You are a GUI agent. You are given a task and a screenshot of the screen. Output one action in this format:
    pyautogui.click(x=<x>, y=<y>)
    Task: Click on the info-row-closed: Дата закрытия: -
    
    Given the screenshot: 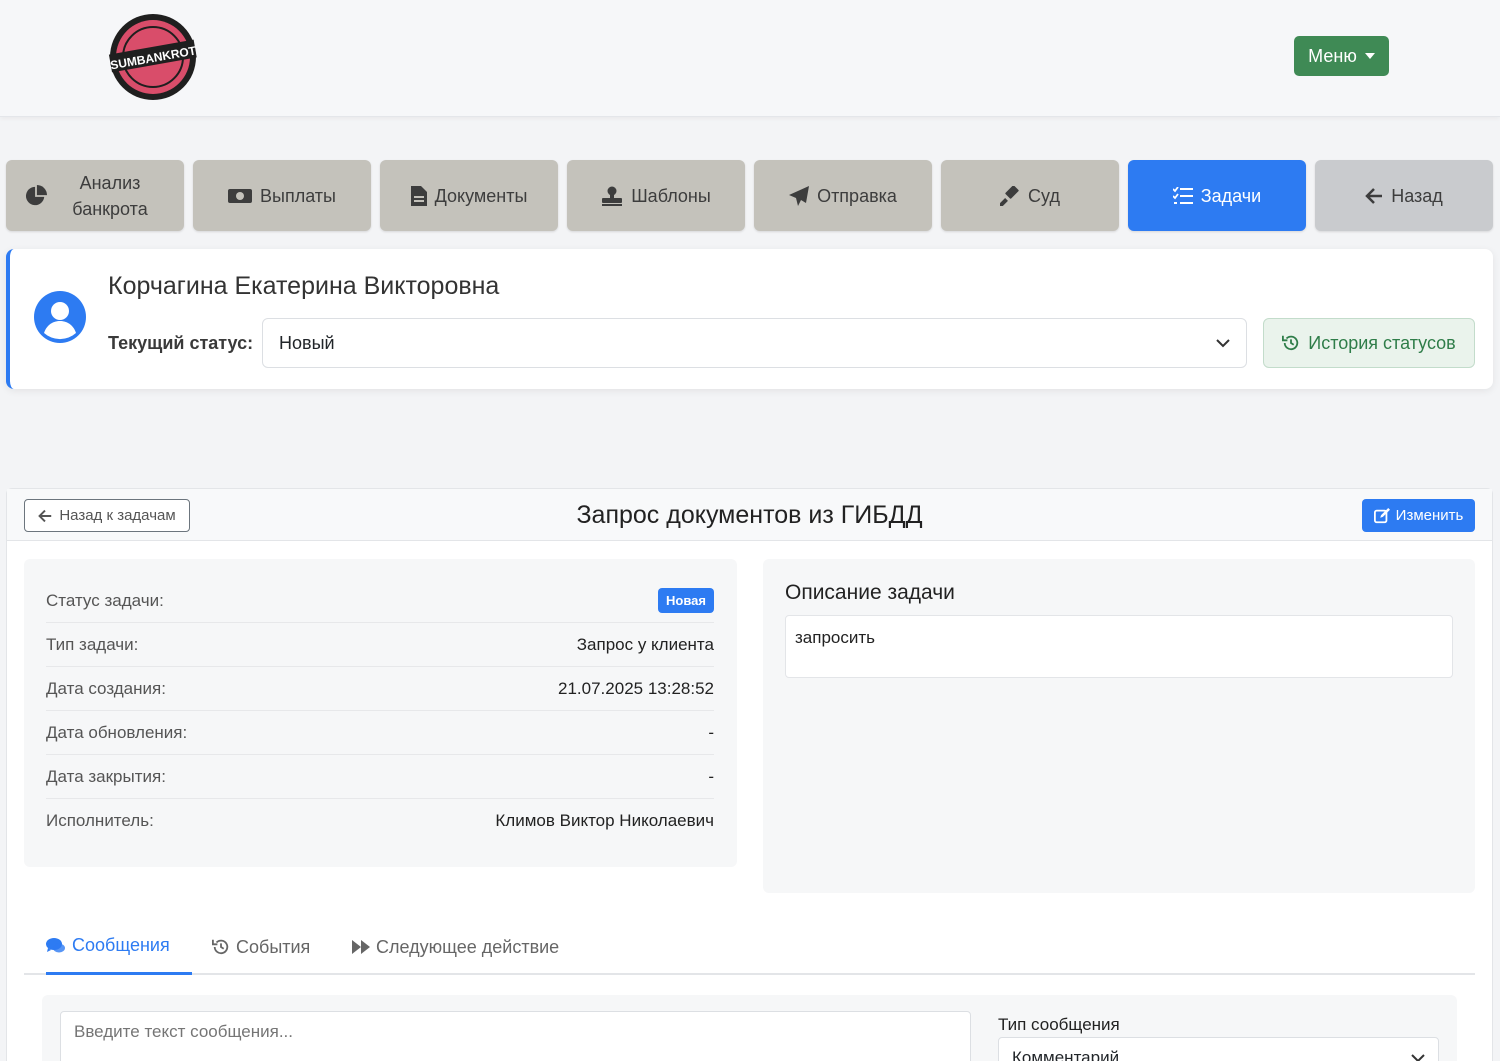 What is the action you would take?
    pyautogui.click(x=380, y=777)
    